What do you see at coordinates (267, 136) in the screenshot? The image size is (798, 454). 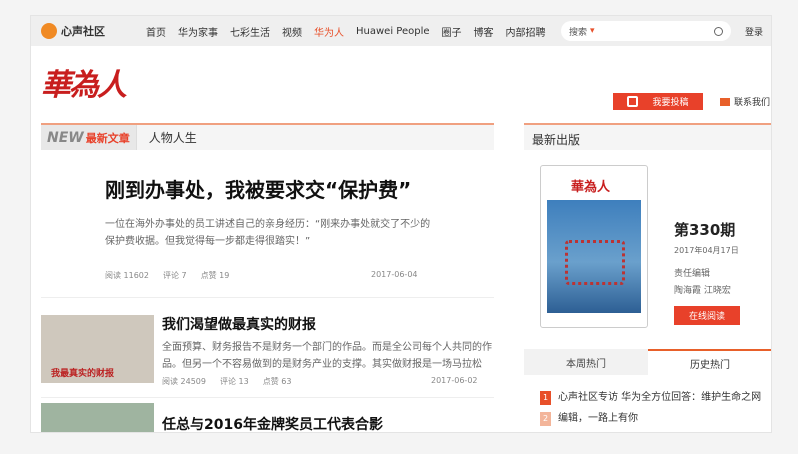 I see `article-tabs: NEW 最新文章 人物人生` at bounding box center [267, 136].